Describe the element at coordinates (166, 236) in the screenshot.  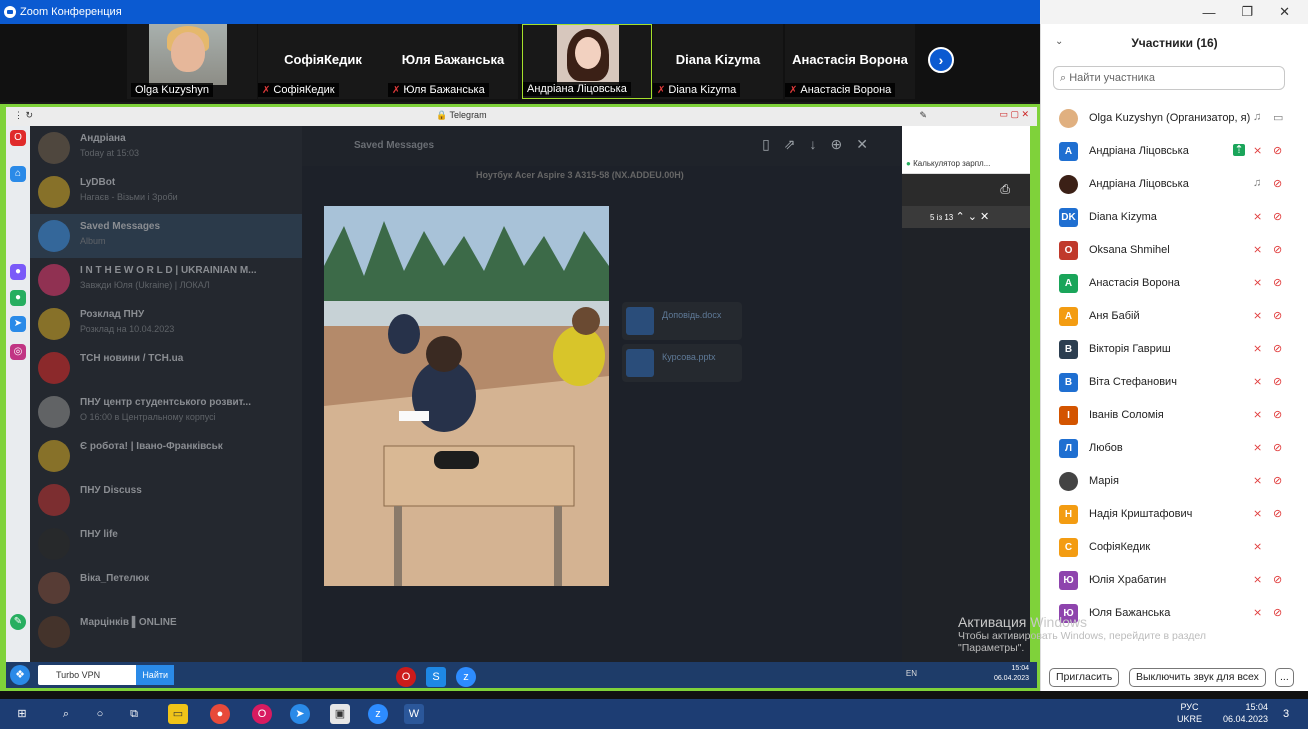
I see `chat-list-item: Saved Messages Album` at that location.